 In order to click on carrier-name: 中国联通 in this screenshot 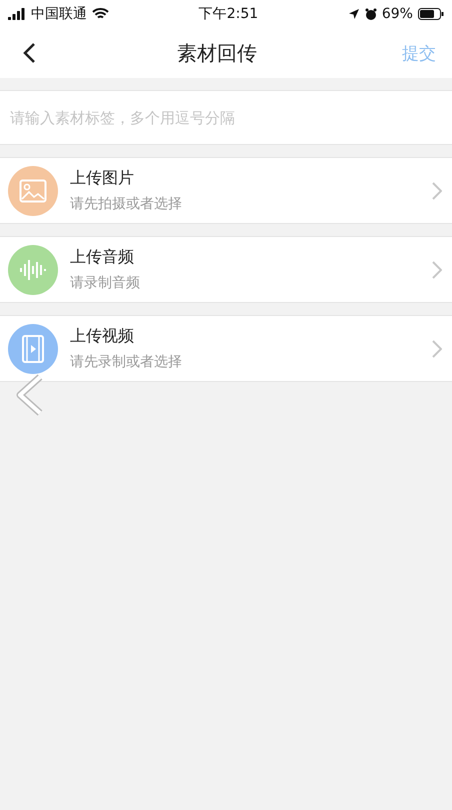, I will do `click(59, 14)`.